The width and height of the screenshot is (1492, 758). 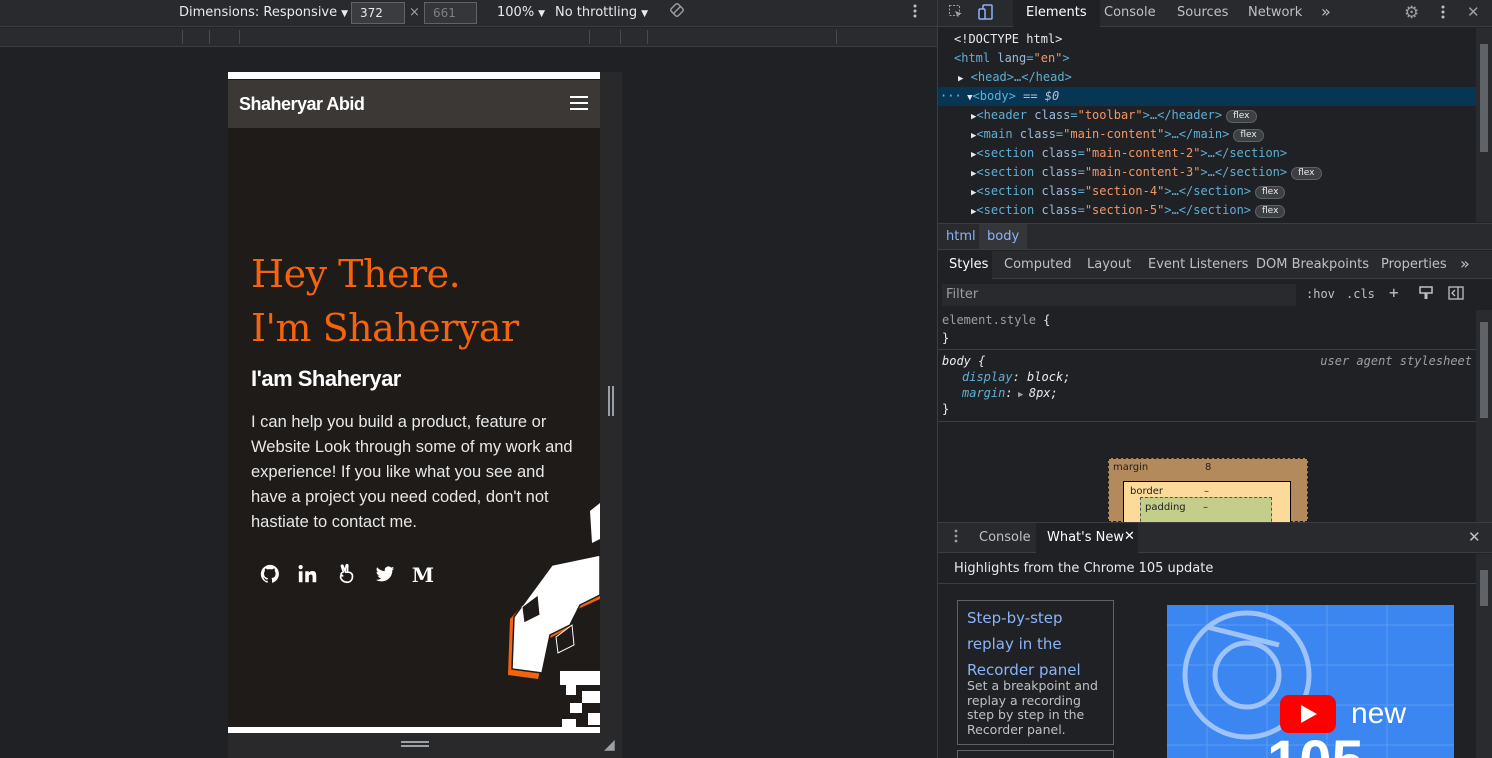 I want to click on devtools-tabbar: Elements Console Sources Network » ⚙ ✕, so click(x=1215, y=13).